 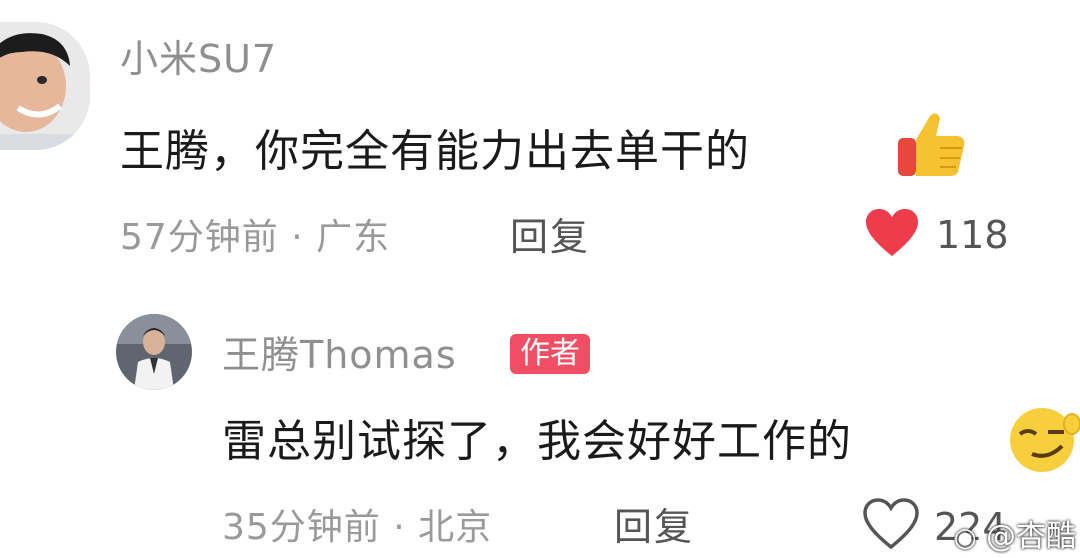 I want to click on comment-meta: 35分钟前 · 北京, so click(x=357, y=528).